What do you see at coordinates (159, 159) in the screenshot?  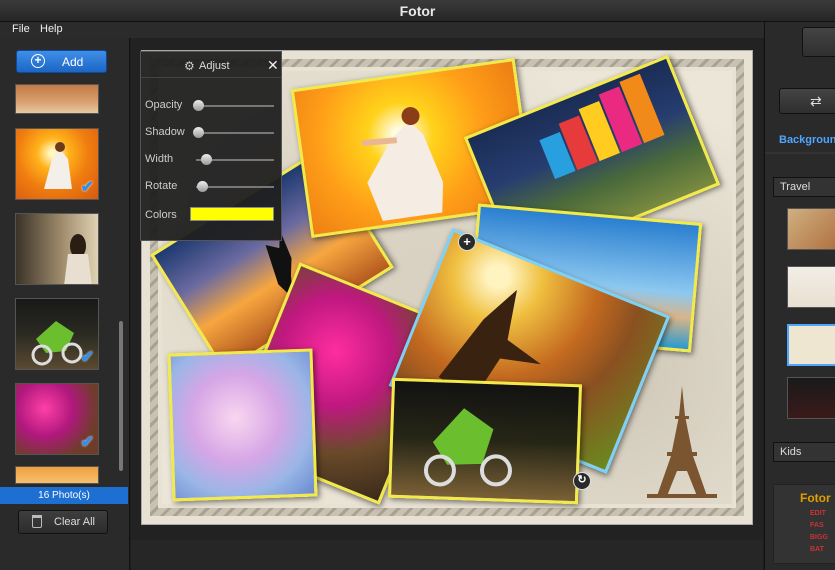 I see `width-label: Width` at bounding box center [159, 159].